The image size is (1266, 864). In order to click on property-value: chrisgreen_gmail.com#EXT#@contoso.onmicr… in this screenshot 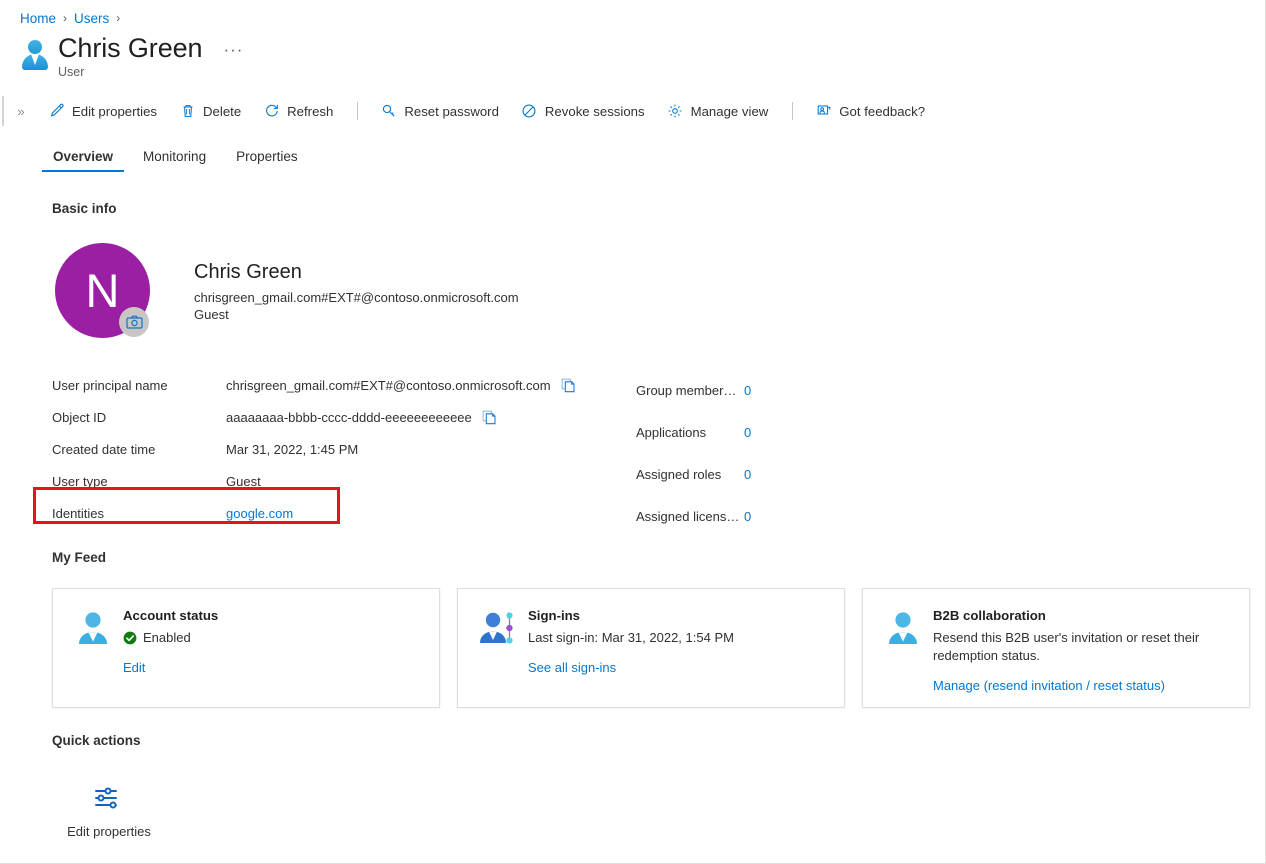, I will do `click(388, 385)`.